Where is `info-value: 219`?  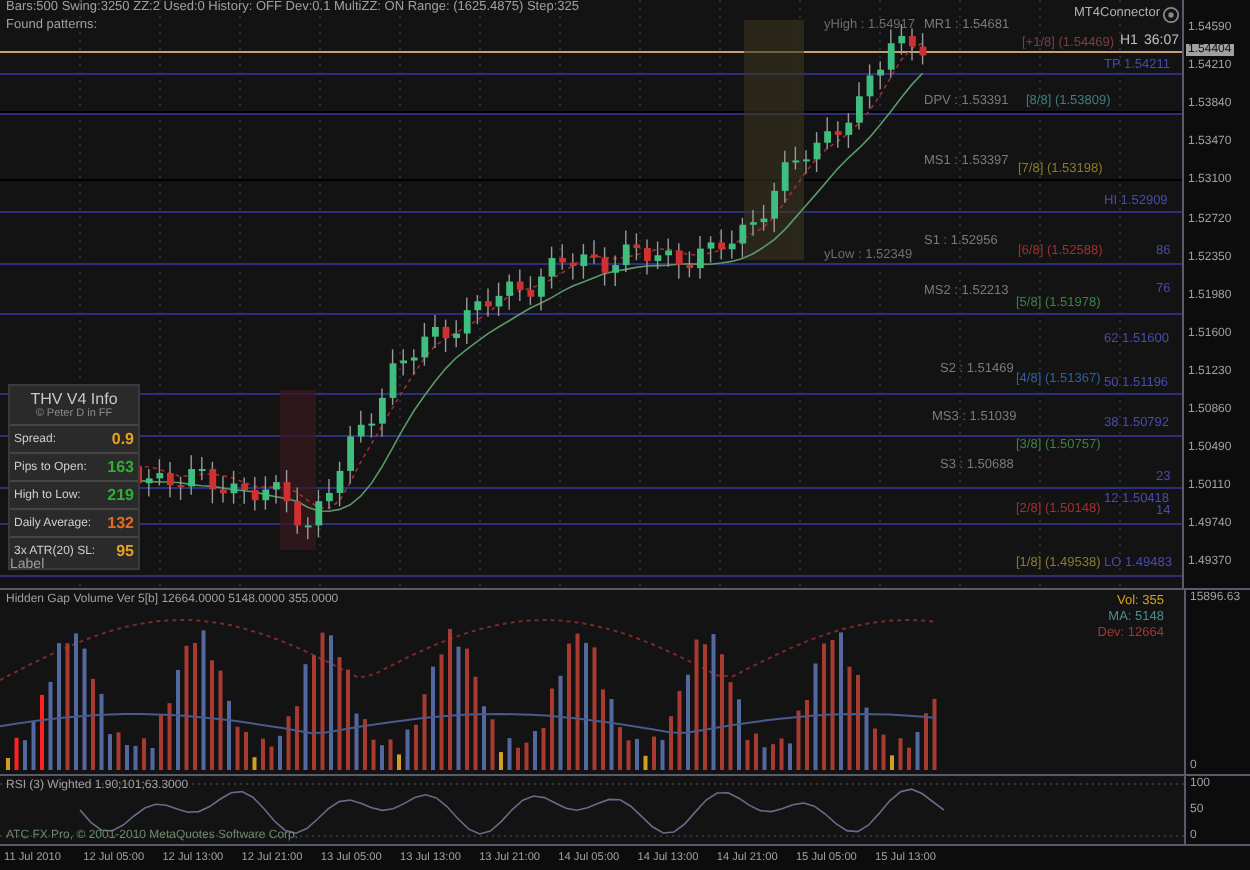 info-value: 219 is located at coordinates (120, 495).